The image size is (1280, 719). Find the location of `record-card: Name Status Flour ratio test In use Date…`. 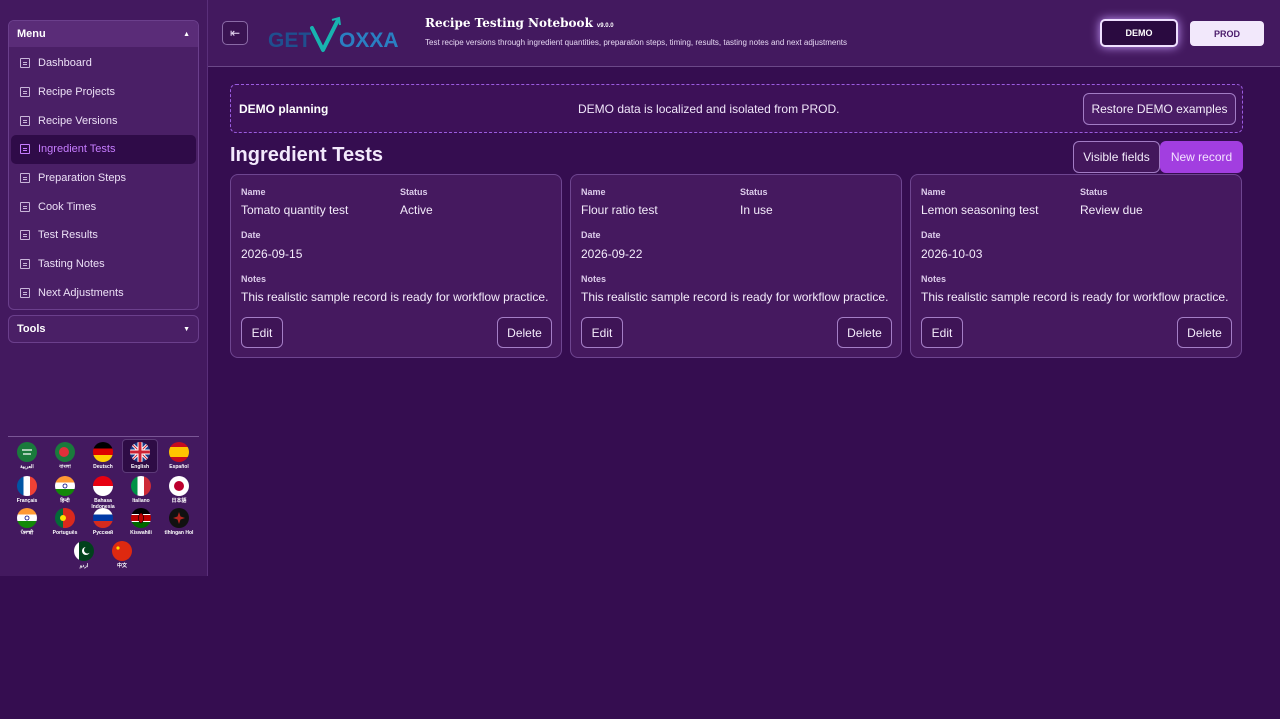

record-card: Name Status Flour ratio test In use Date… is located at coordinates (736, 266).